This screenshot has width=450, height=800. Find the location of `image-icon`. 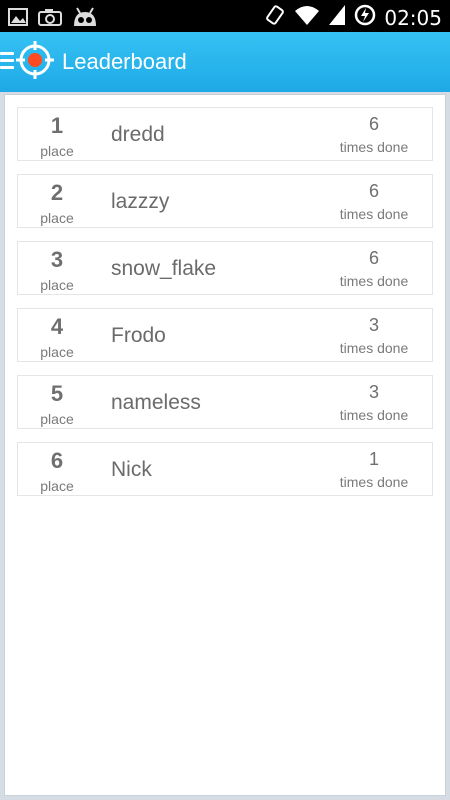

image-icon is located at coordinates (18, 19).